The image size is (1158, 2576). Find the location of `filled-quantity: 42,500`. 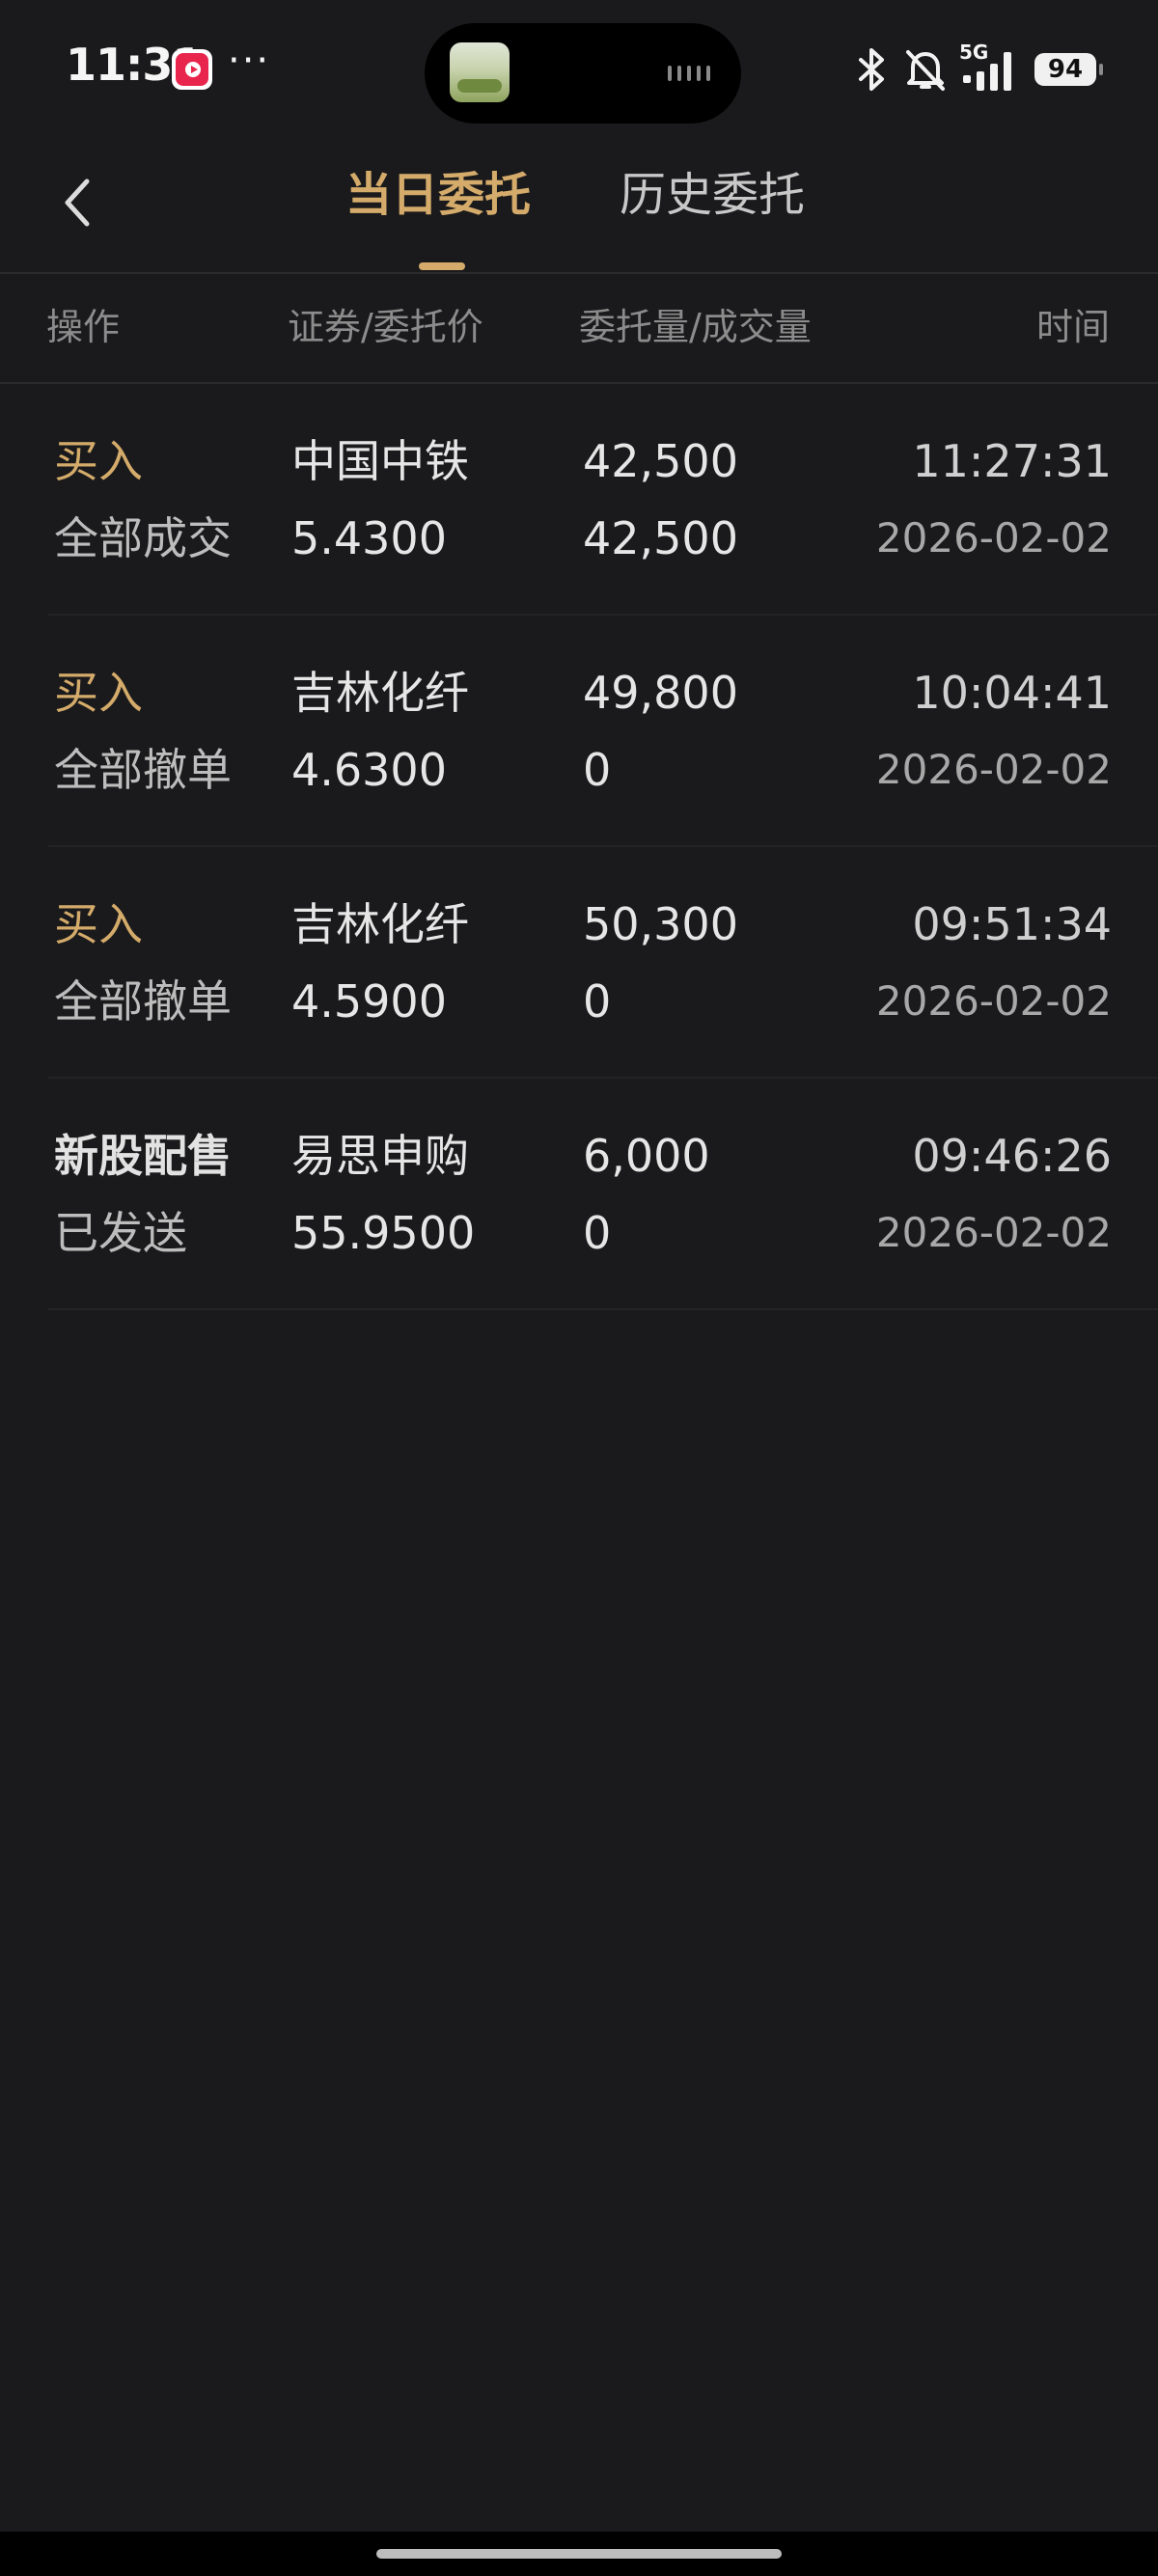

filled-quantity: 42,500 is located at coordinates (660, 538).